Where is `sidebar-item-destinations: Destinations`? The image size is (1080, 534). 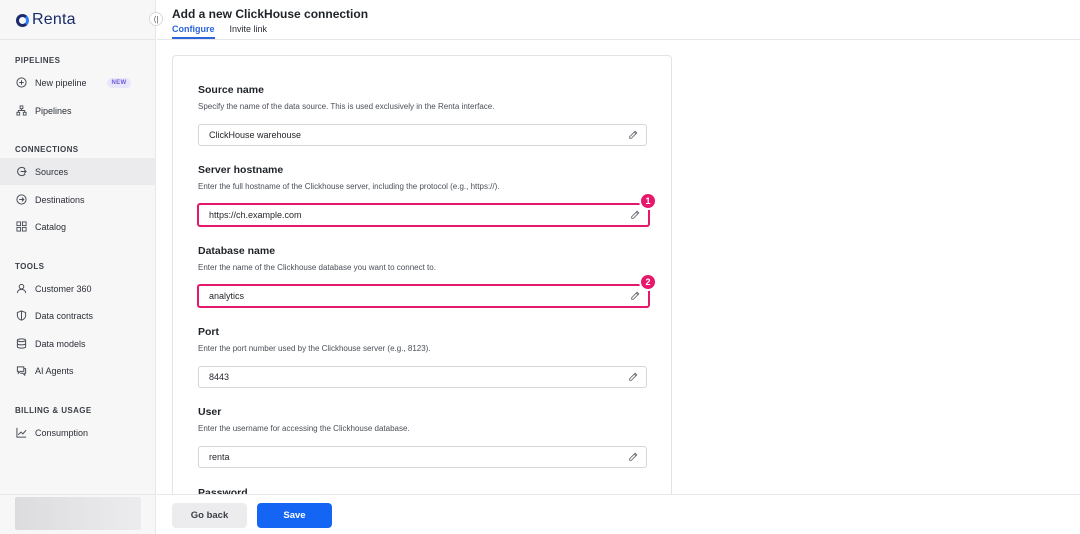 sidebar-item-destinations: Destinations is located at coordinates (78, 199).